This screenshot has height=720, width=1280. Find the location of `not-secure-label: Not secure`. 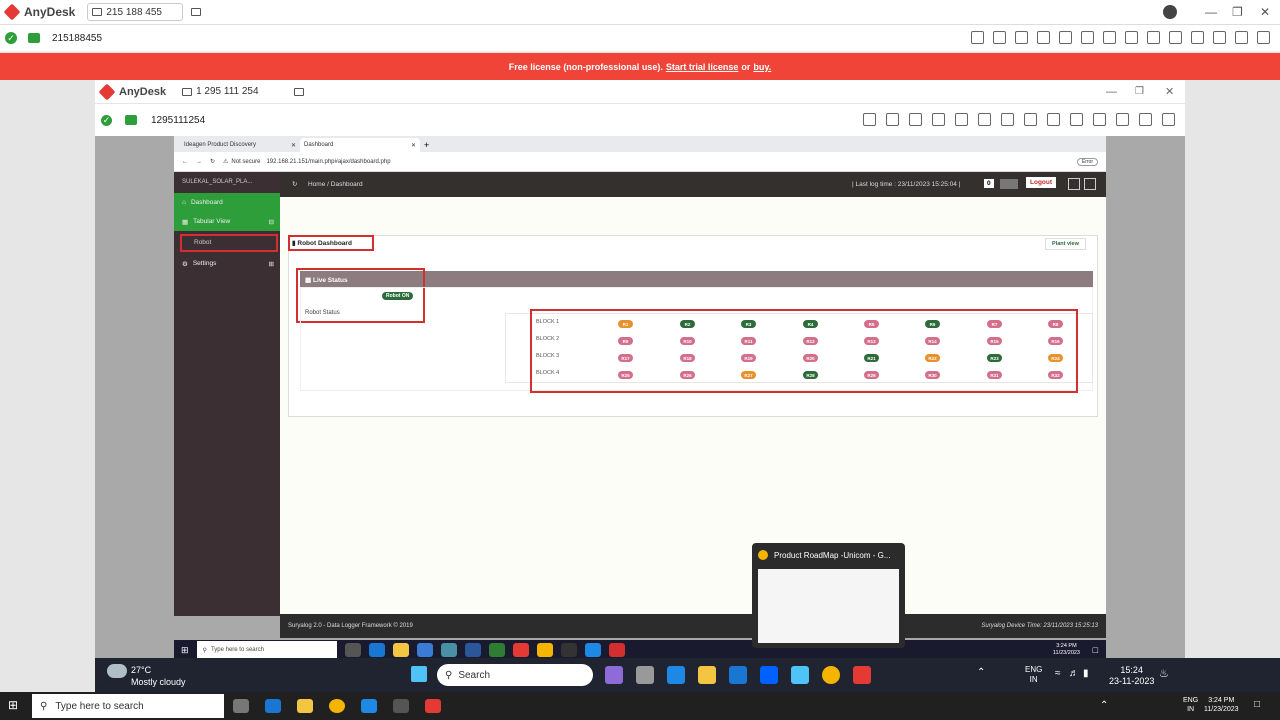

not-secure-label: Not secure is located at coordinates (245, 162).